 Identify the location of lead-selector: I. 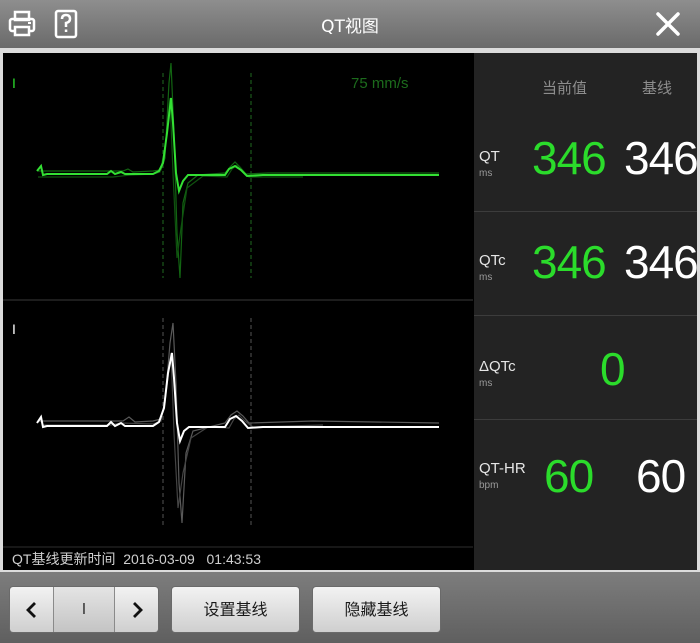
(84, 609).